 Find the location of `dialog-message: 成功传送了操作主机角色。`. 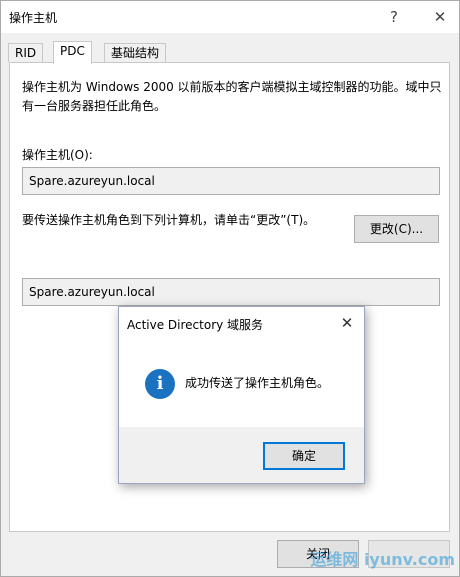

dialog-message: 成功传送了操作主机角色。 is located at coordinates (257, 383).